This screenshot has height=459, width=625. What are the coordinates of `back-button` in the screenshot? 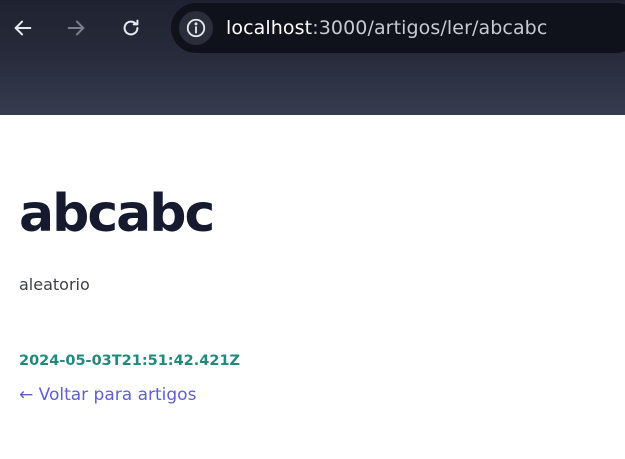 It's located at (23, 28).